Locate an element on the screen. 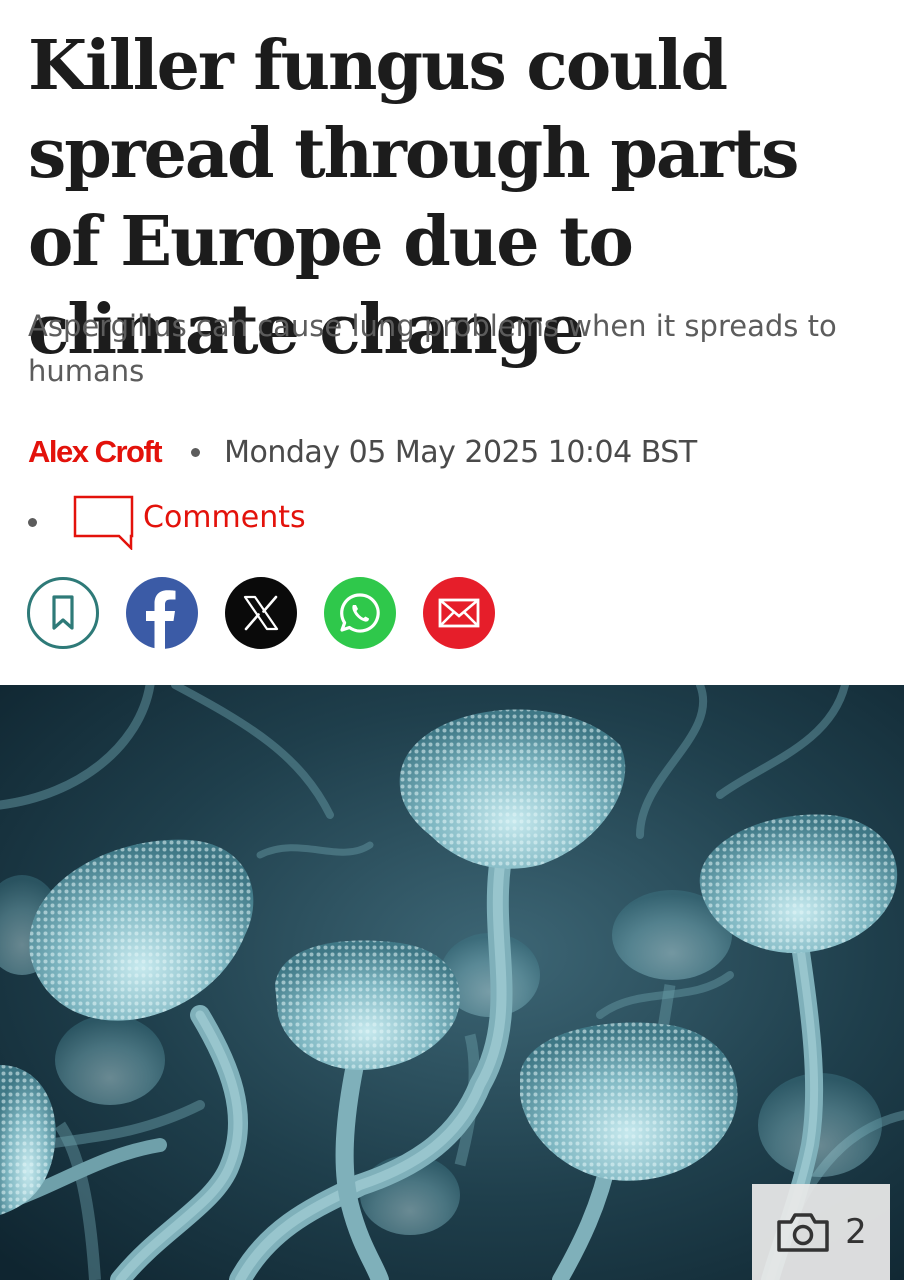  x-share-button is located at coordinates (261, 613).